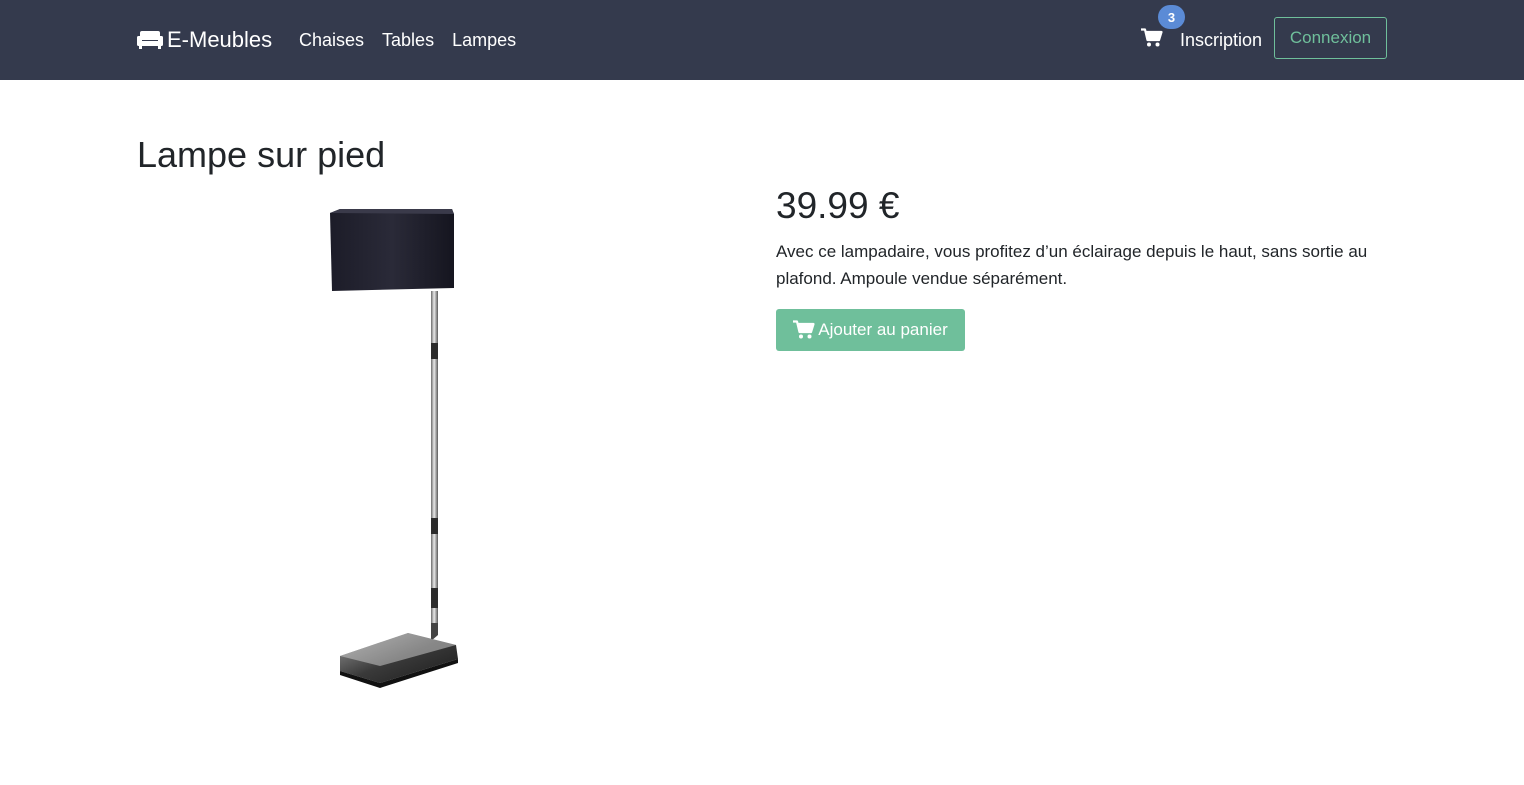  Describe the element at coordinates (1171, 17) in the screenshot. I see `cart-count-badge: 3` at that location.